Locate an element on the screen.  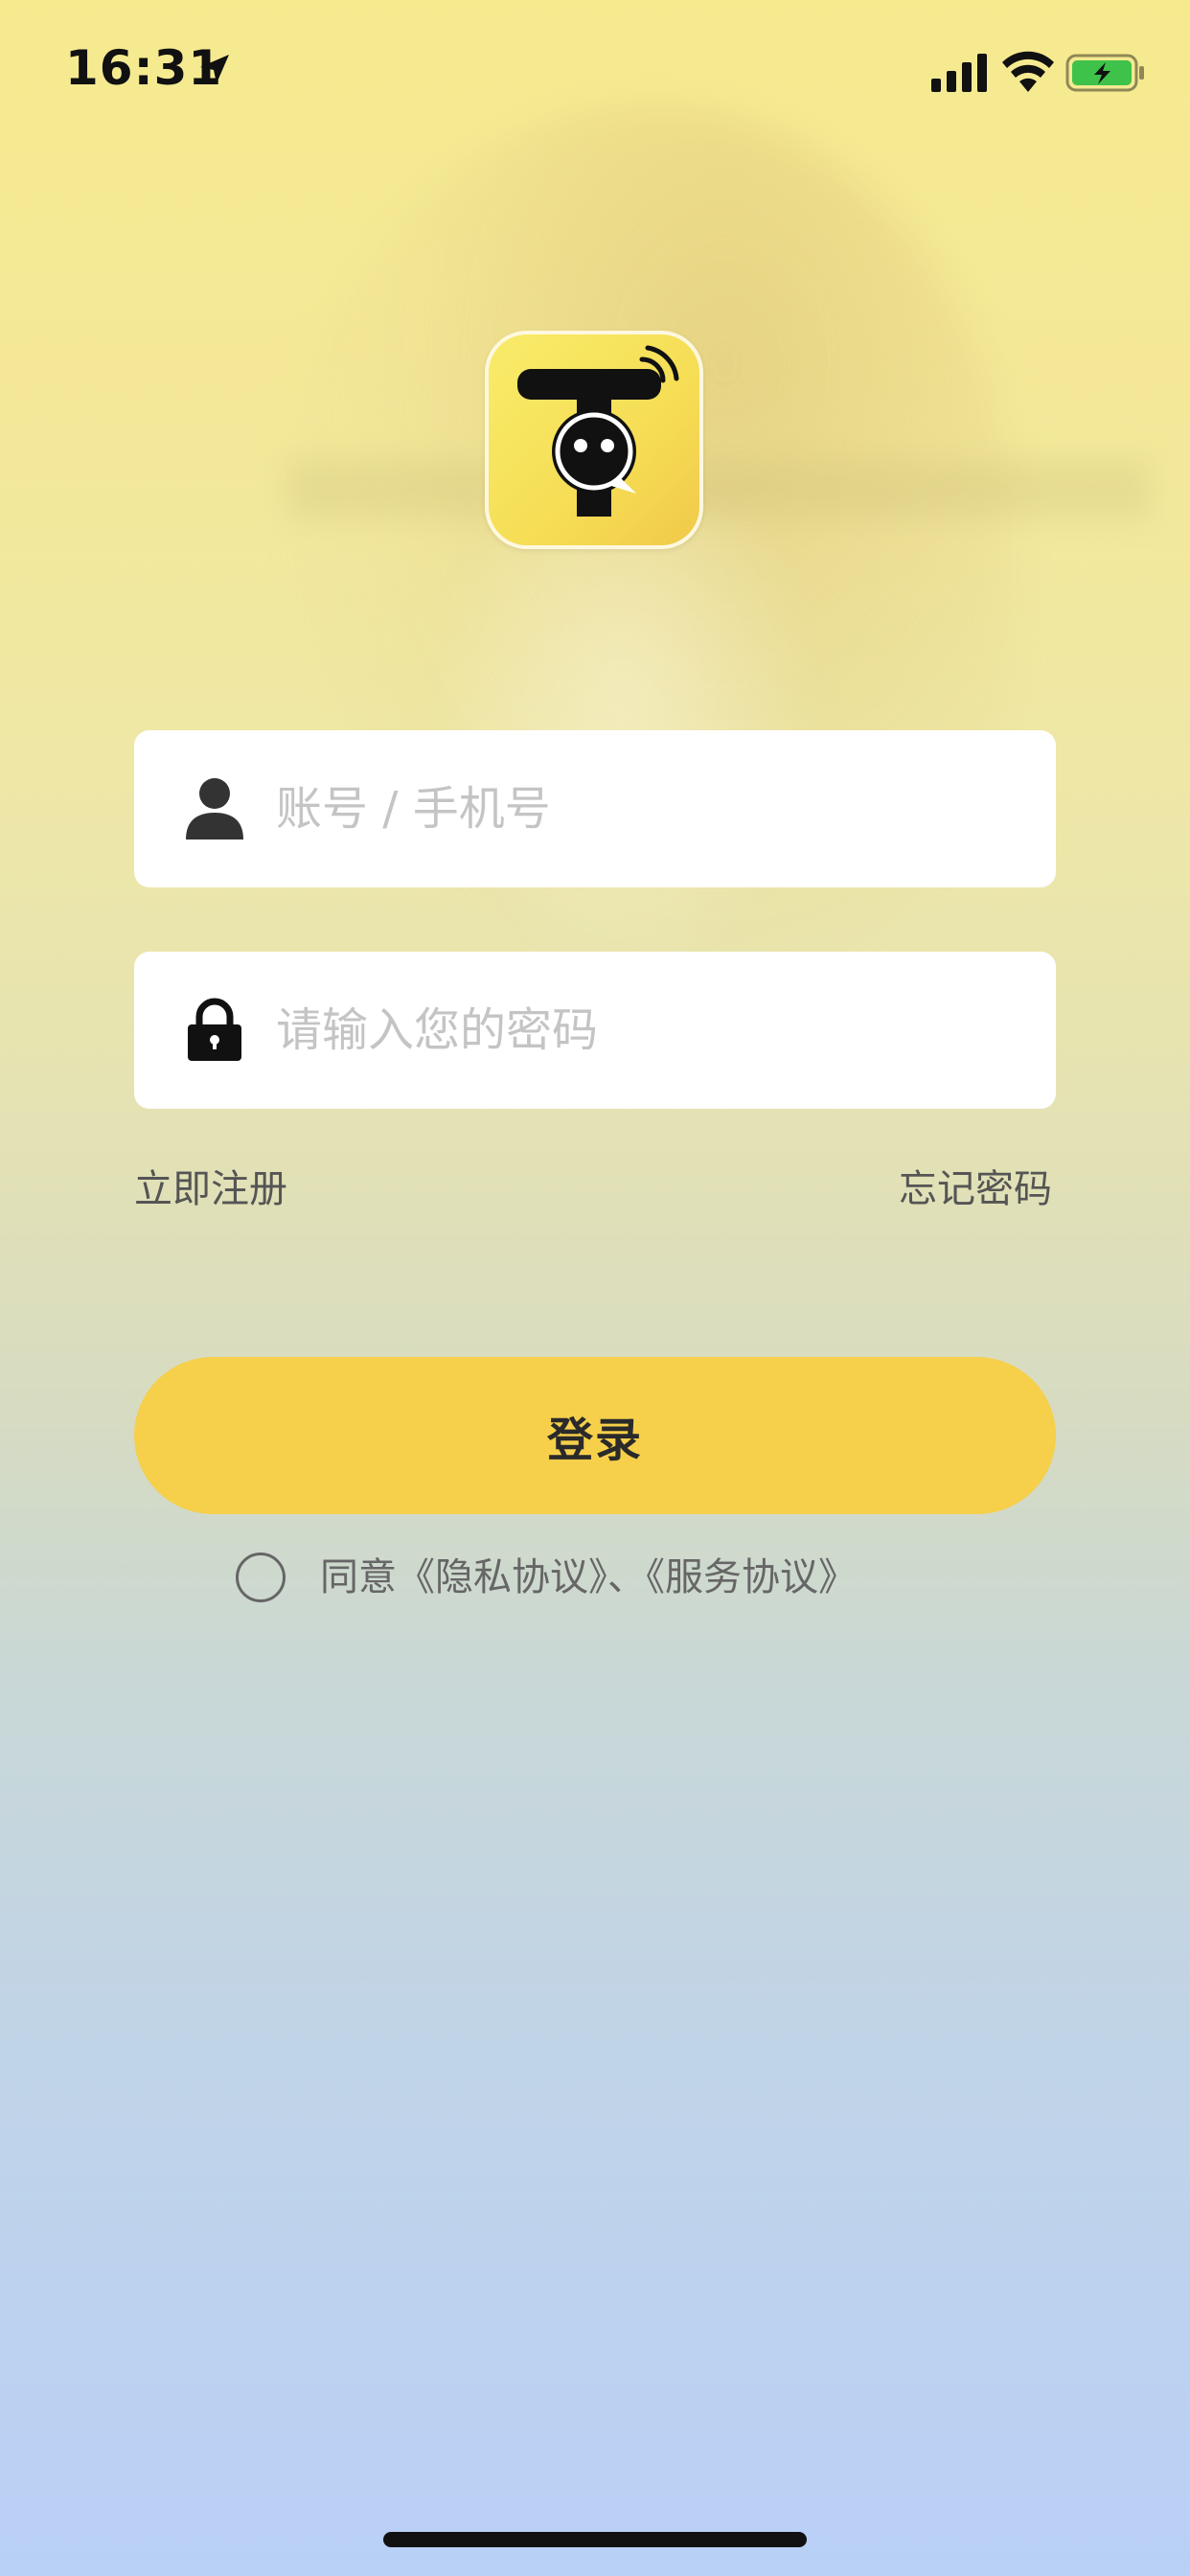
lock-icon is located at coordinates (214, 1029).